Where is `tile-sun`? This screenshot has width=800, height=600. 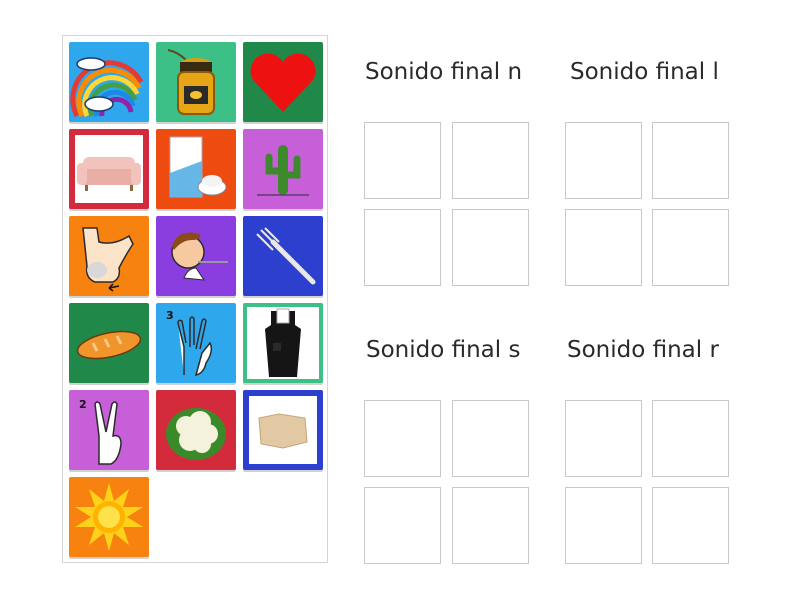
tile-sun is located at coordinates (109, 517).